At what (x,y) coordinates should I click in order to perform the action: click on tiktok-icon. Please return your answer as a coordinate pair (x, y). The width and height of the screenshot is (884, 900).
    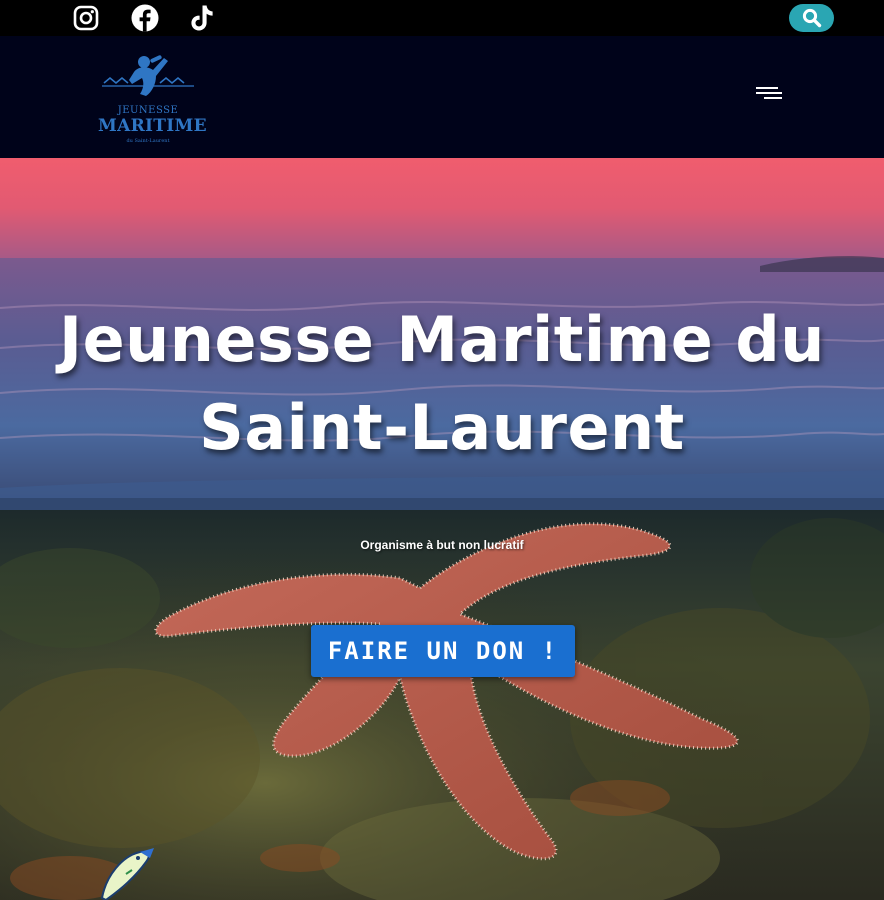
    Looking at the image, I should click on (202, 18).